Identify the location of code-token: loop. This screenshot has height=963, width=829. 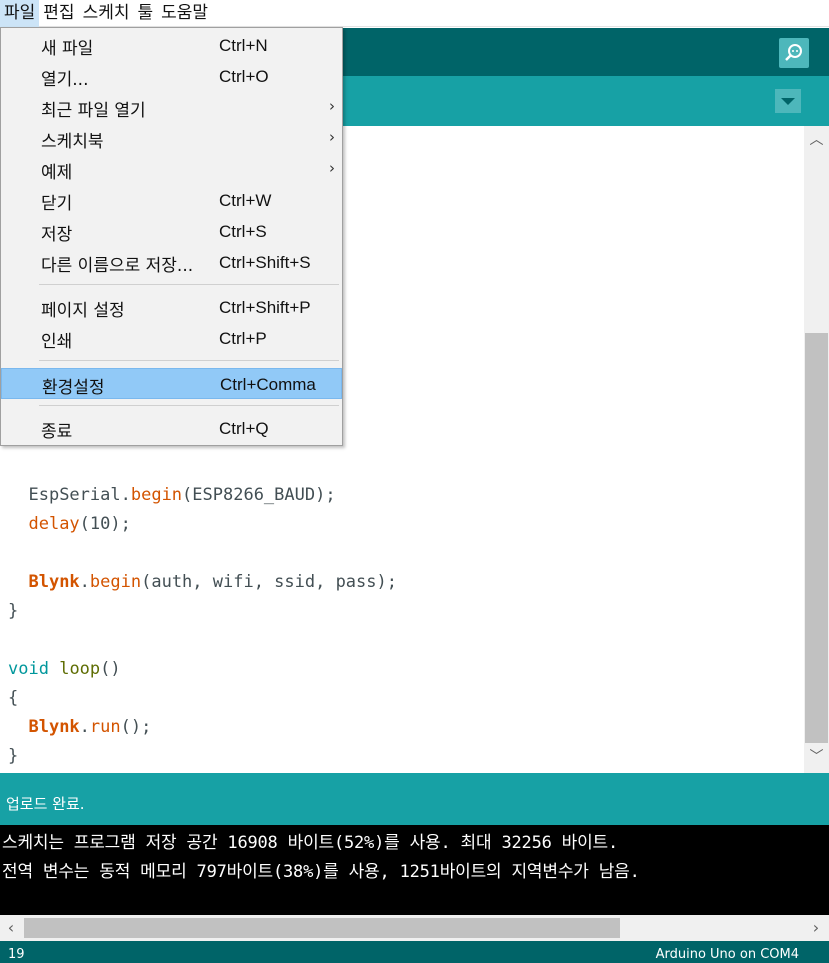
(80, 669).